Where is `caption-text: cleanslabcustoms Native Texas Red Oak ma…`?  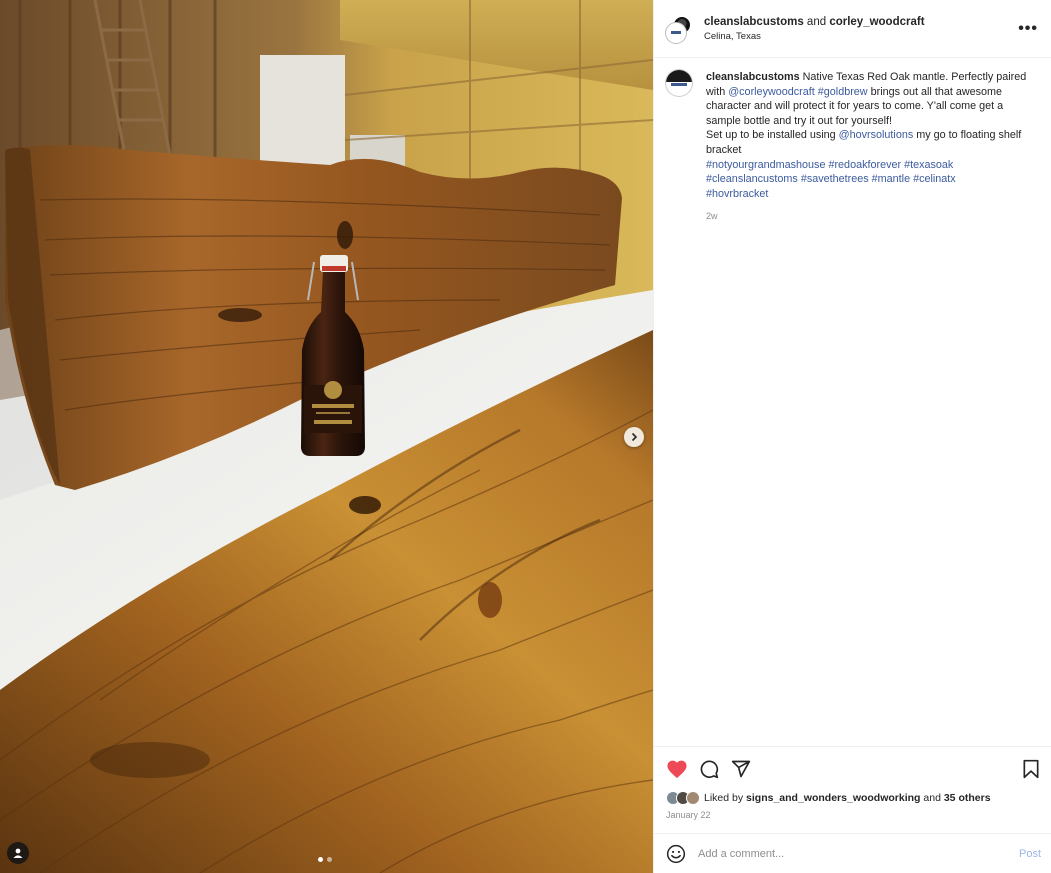 caption-text: cleanslabcustoms Native Texas Red Oak ma… is located at coordinates (868, 147).